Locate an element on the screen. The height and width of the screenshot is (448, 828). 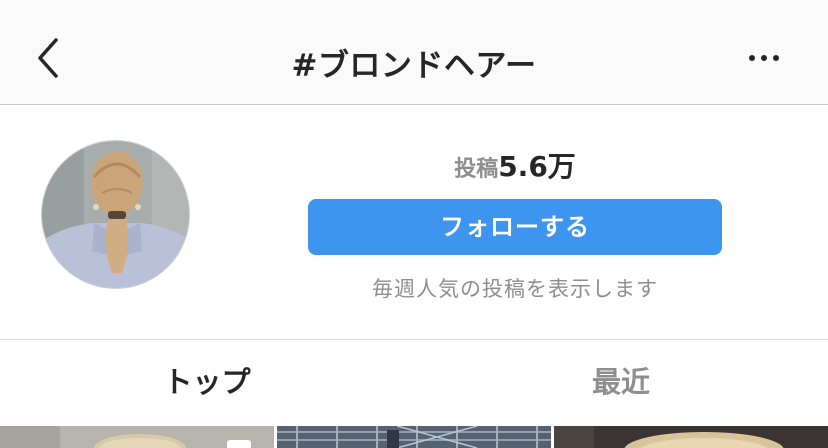
post-grid is located at coordinates (414, 437).